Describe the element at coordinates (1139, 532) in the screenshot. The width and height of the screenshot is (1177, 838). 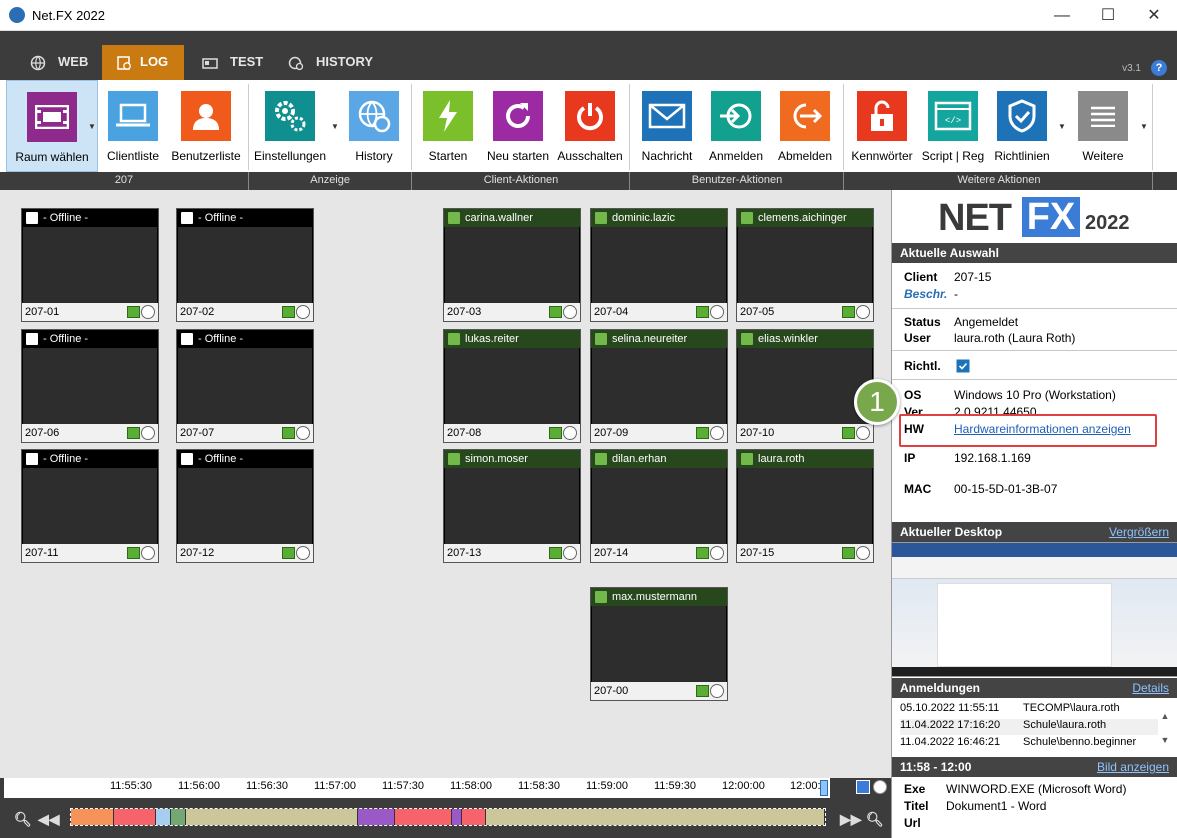
I see `enlarge-link: Vergrößern` at that location.